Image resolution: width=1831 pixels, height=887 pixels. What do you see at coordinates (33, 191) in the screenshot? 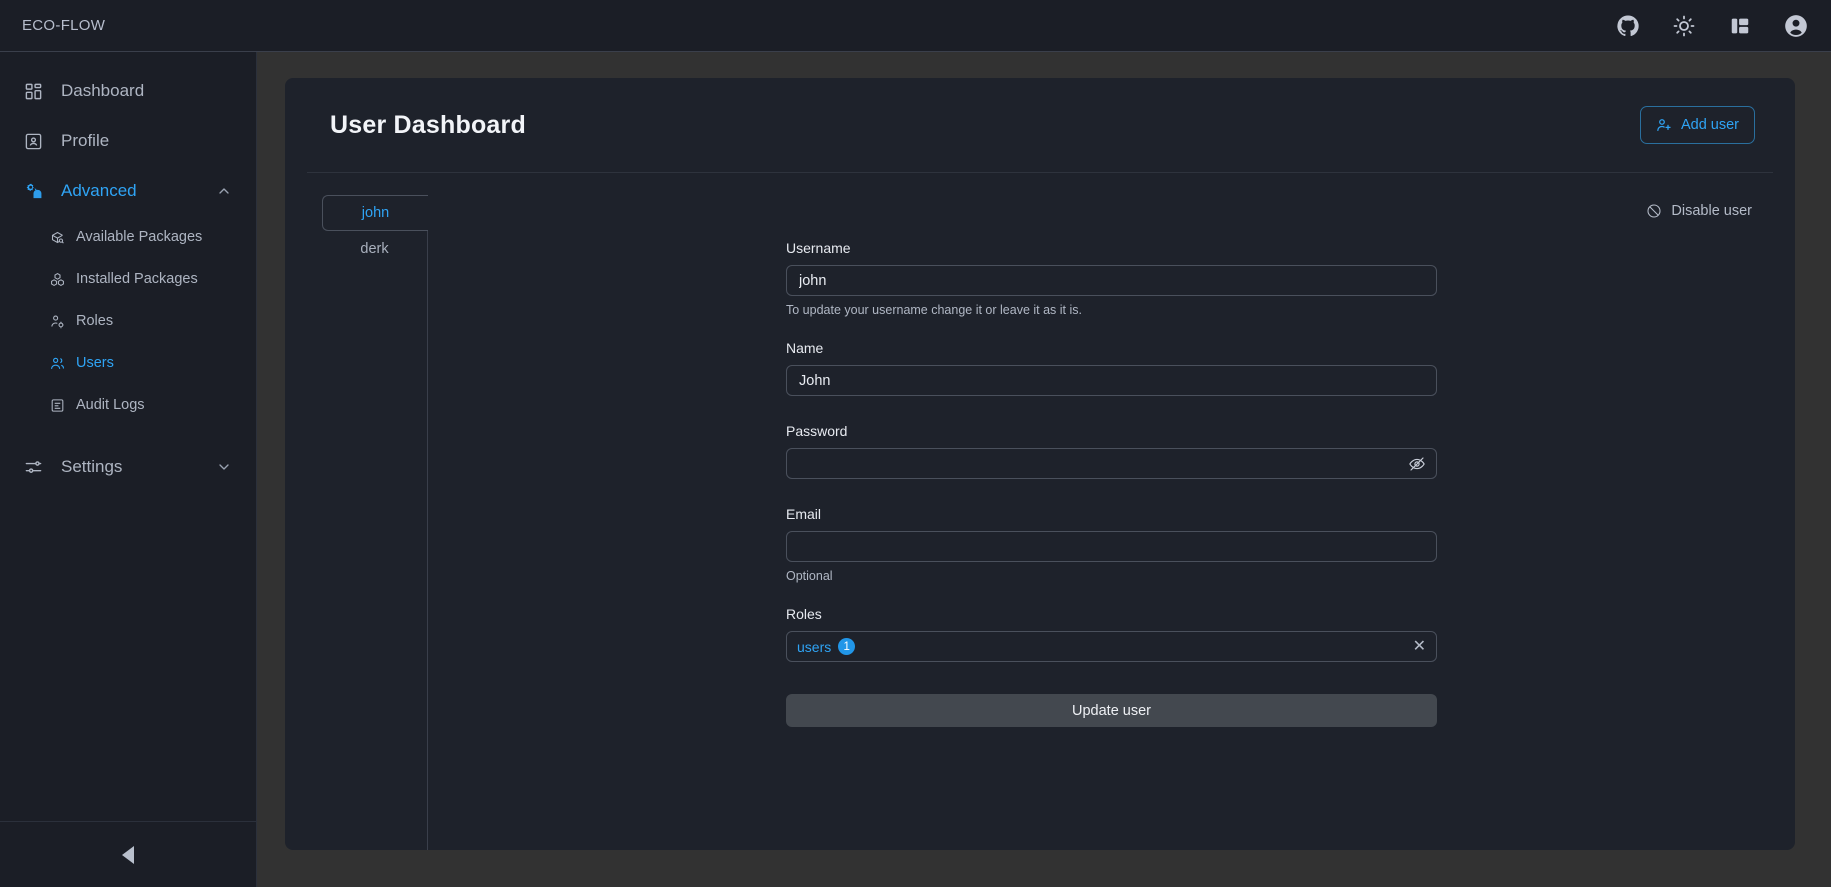
I see `advanced-cogs-icon` at bounding box center [33, 191].